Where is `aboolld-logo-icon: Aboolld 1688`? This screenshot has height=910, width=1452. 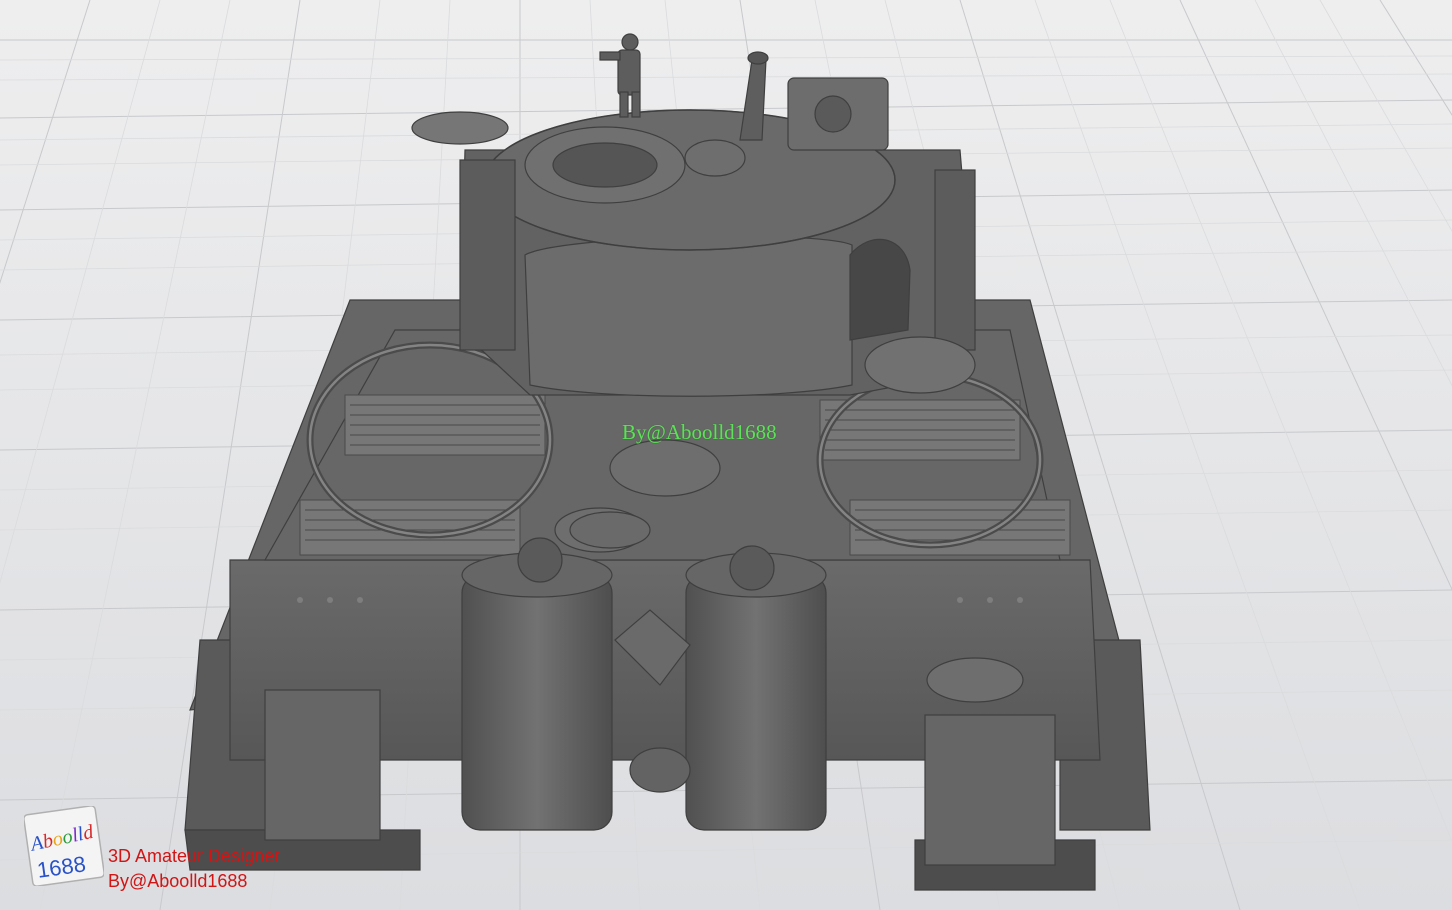 aboolld-logo-icon: Aboolld 1688 is located at coordinates (64, 846).